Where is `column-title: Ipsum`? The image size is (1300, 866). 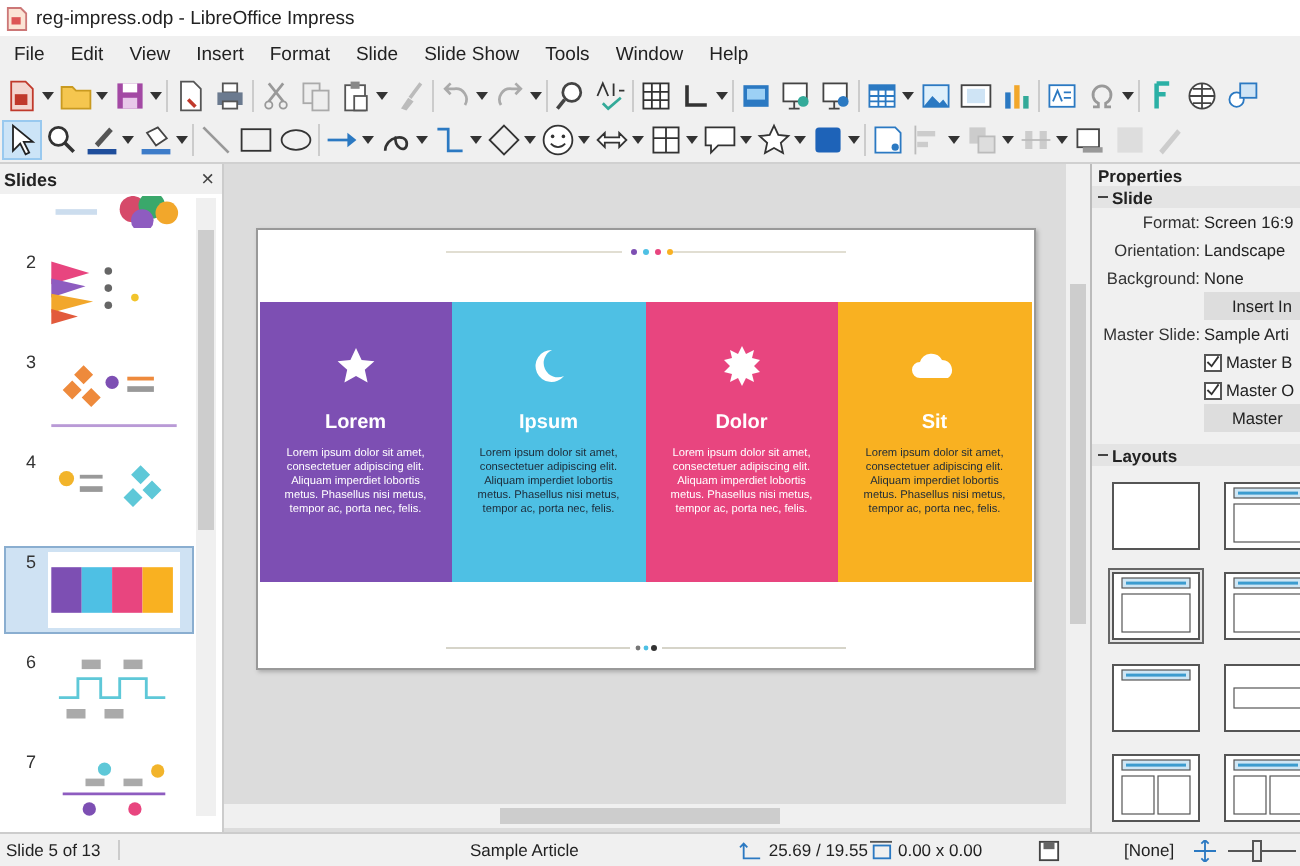 column-title: Ipsum is located at coordinates (548, 423).